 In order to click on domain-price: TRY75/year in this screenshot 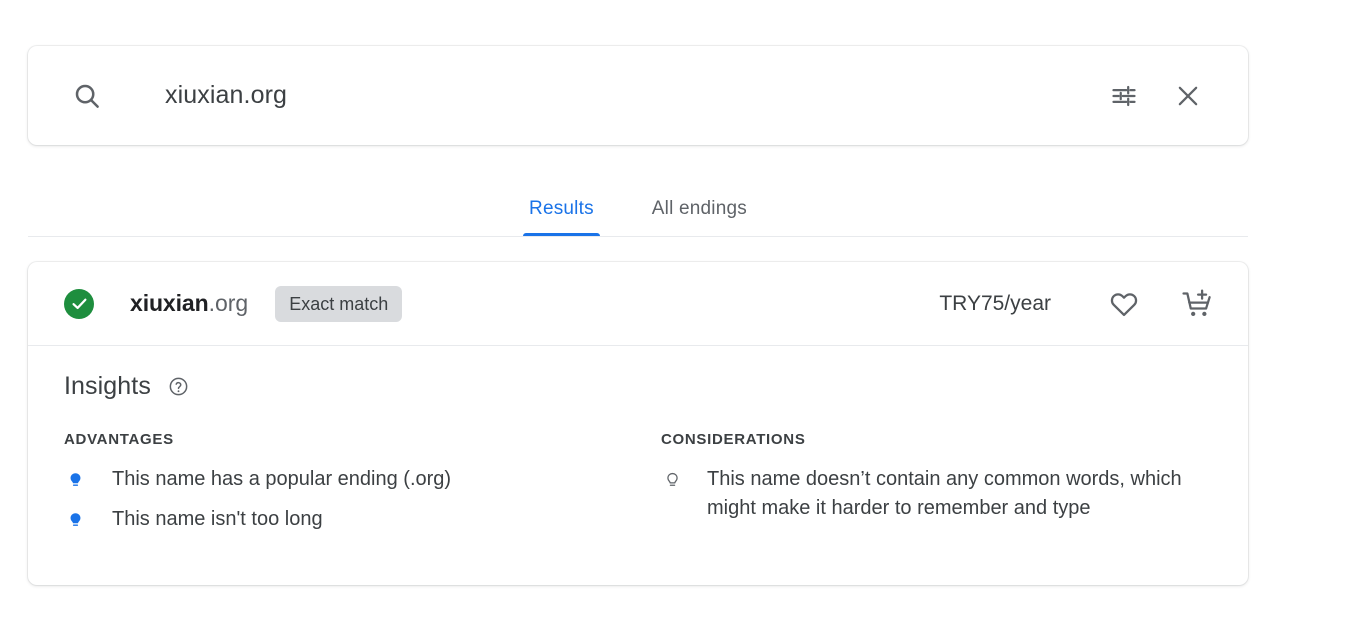, I will do `click(995, 303)`.